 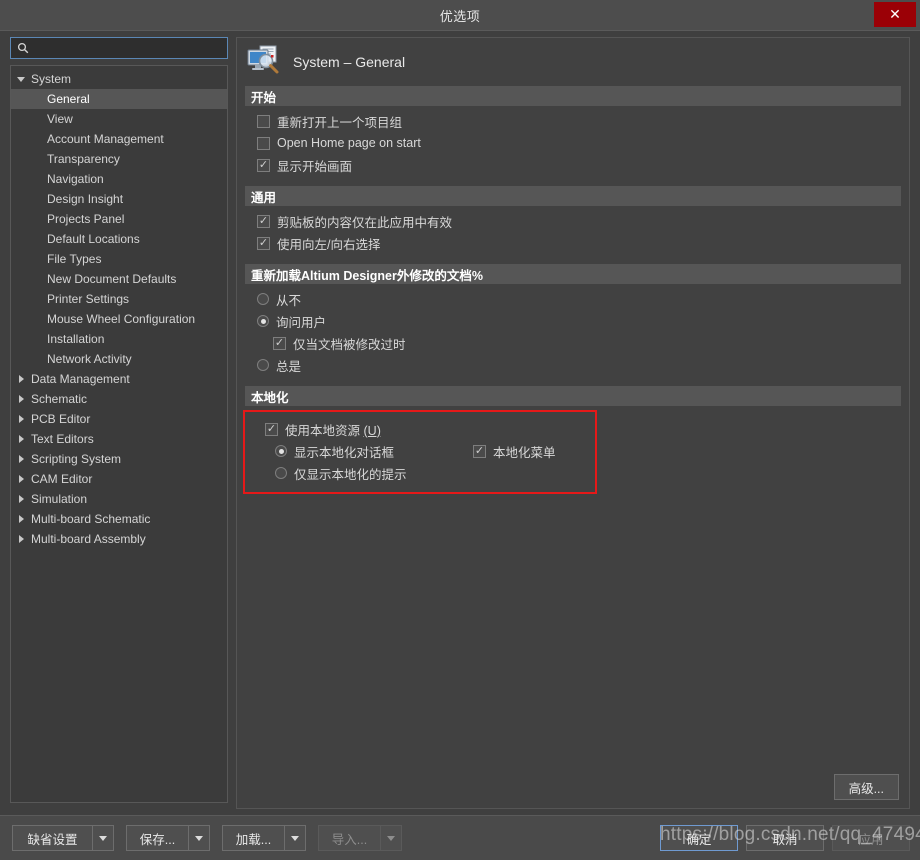 I want to click on option-row-使用向左-向右选择: ✓ 使用向左/向右选择, so click(x=573, y=243).